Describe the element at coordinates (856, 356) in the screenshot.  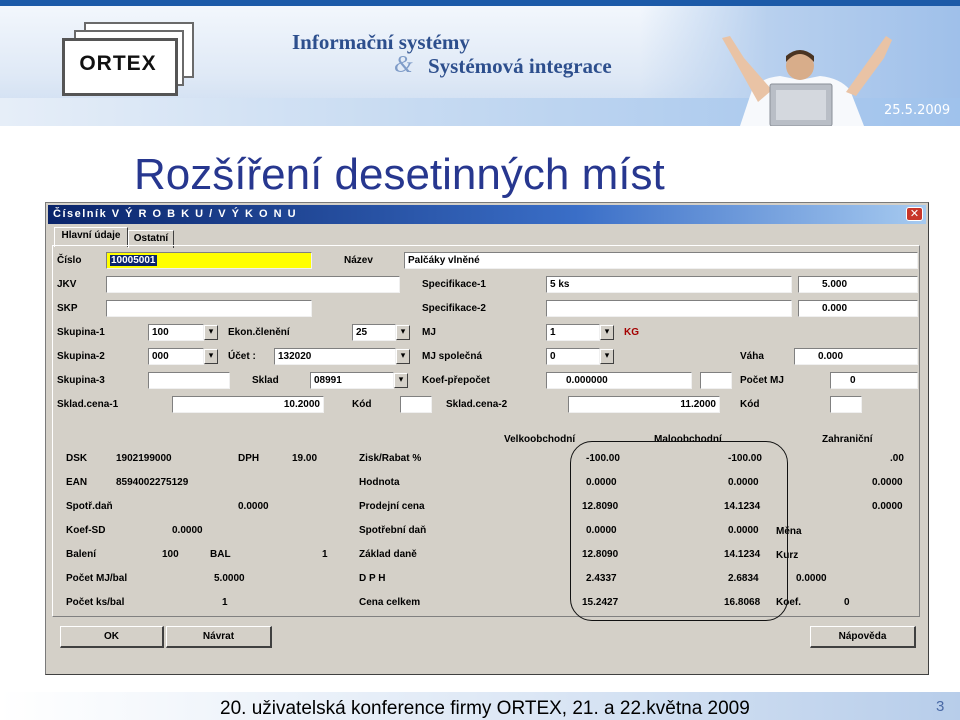
I see `vaha-field: 0.000` at that location.